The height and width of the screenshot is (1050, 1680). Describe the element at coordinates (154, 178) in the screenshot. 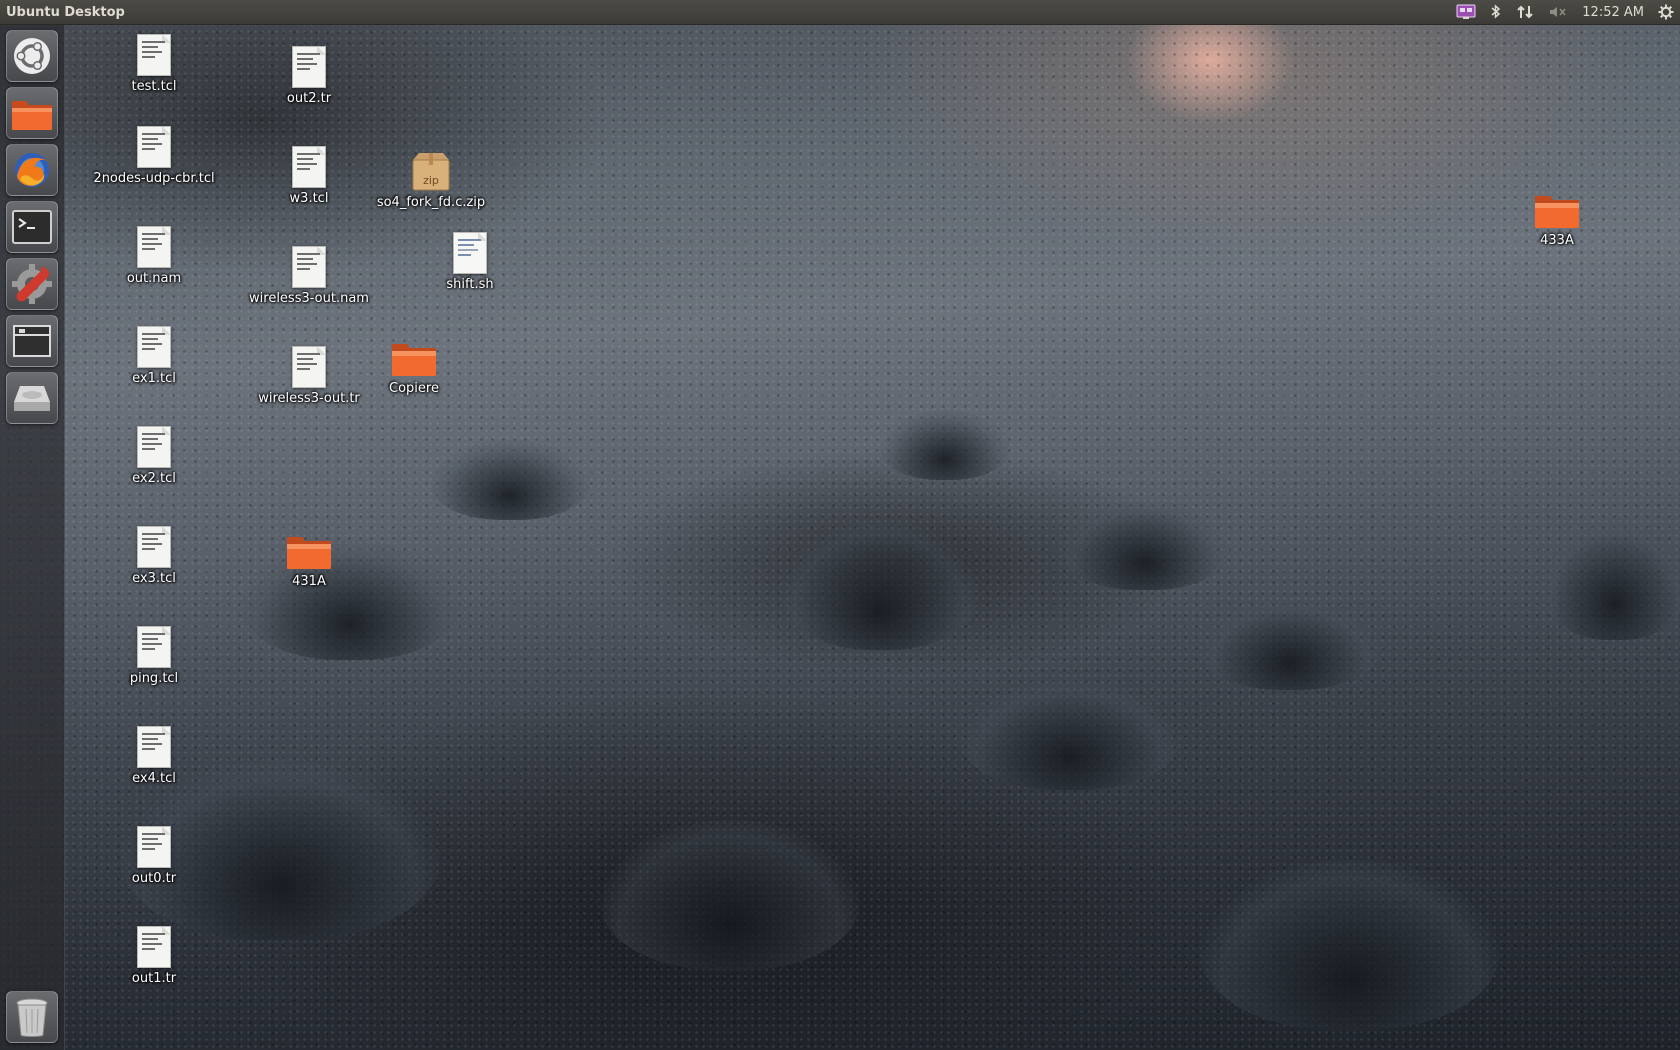

I see `desktop-icon-label: 2nodes-udp-cbr.tcl` at that location.